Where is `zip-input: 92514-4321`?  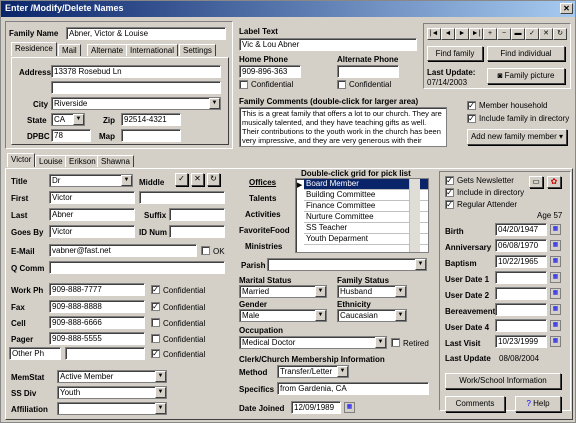
zip-input: 92514-4321 is located at coordinates (151, 119).